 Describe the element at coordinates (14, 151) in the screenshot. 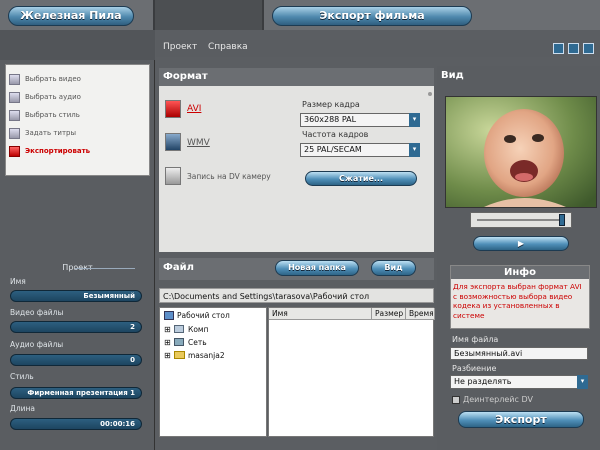

I see `export-icon` at that location.